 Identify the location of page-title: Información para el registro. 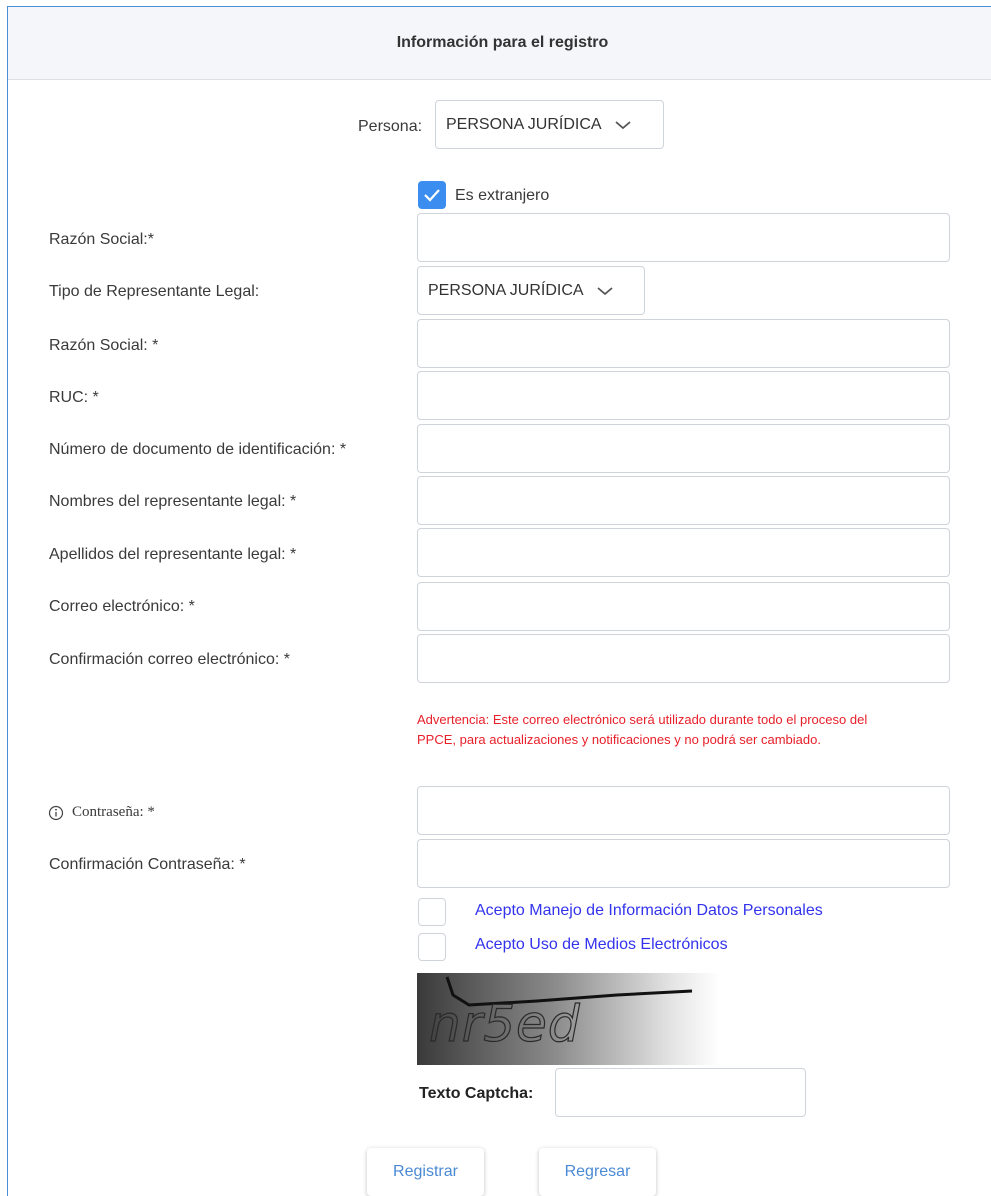
(502, 42).